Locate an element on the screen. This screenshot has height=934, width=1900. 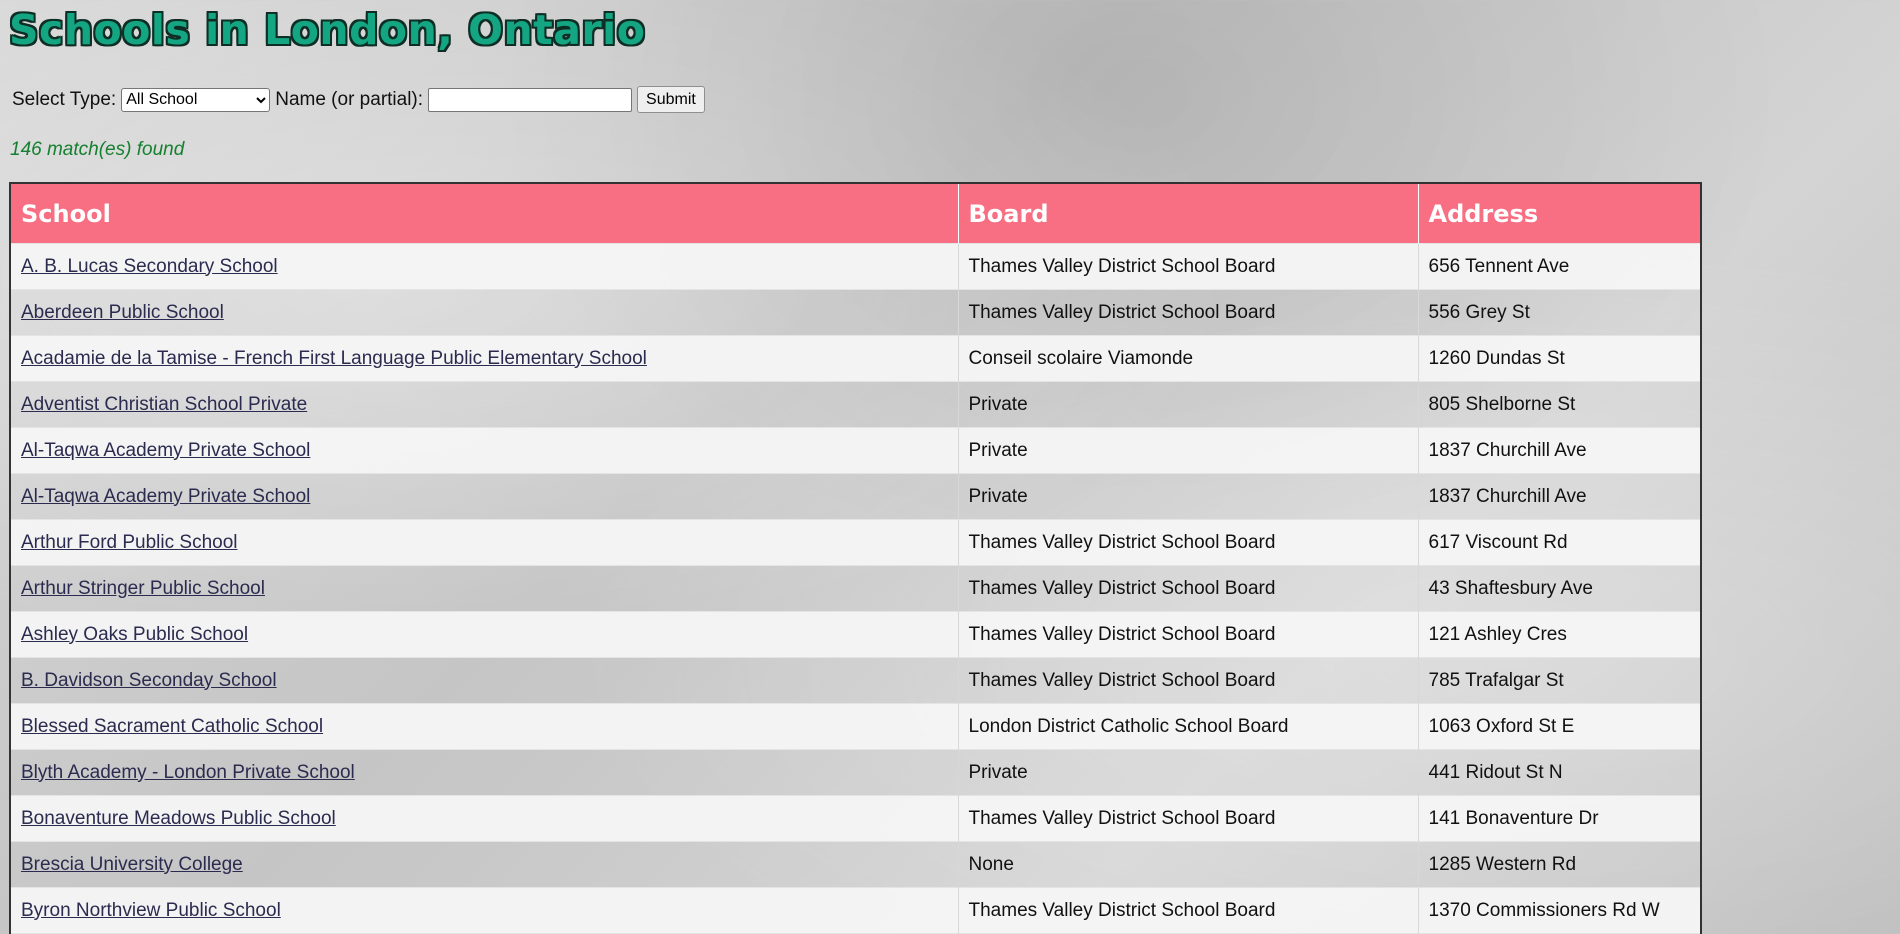
school-cell: Blessed Sacrament Catholic School is located at coordinates (485, 726).